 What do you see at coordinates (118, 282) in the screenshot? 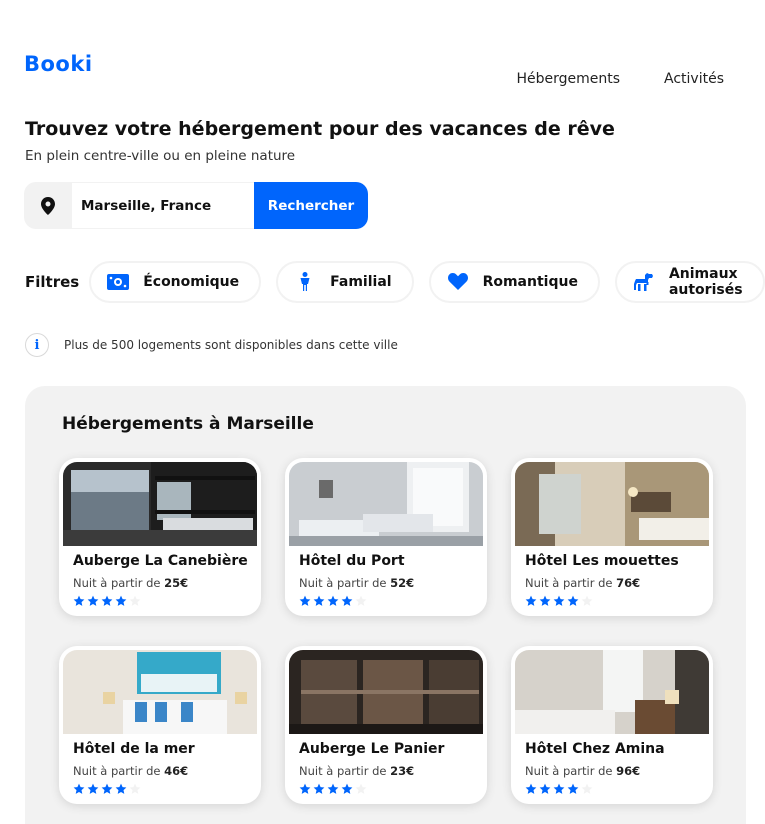
I see `money-icon` at bounding box center [118, 282].